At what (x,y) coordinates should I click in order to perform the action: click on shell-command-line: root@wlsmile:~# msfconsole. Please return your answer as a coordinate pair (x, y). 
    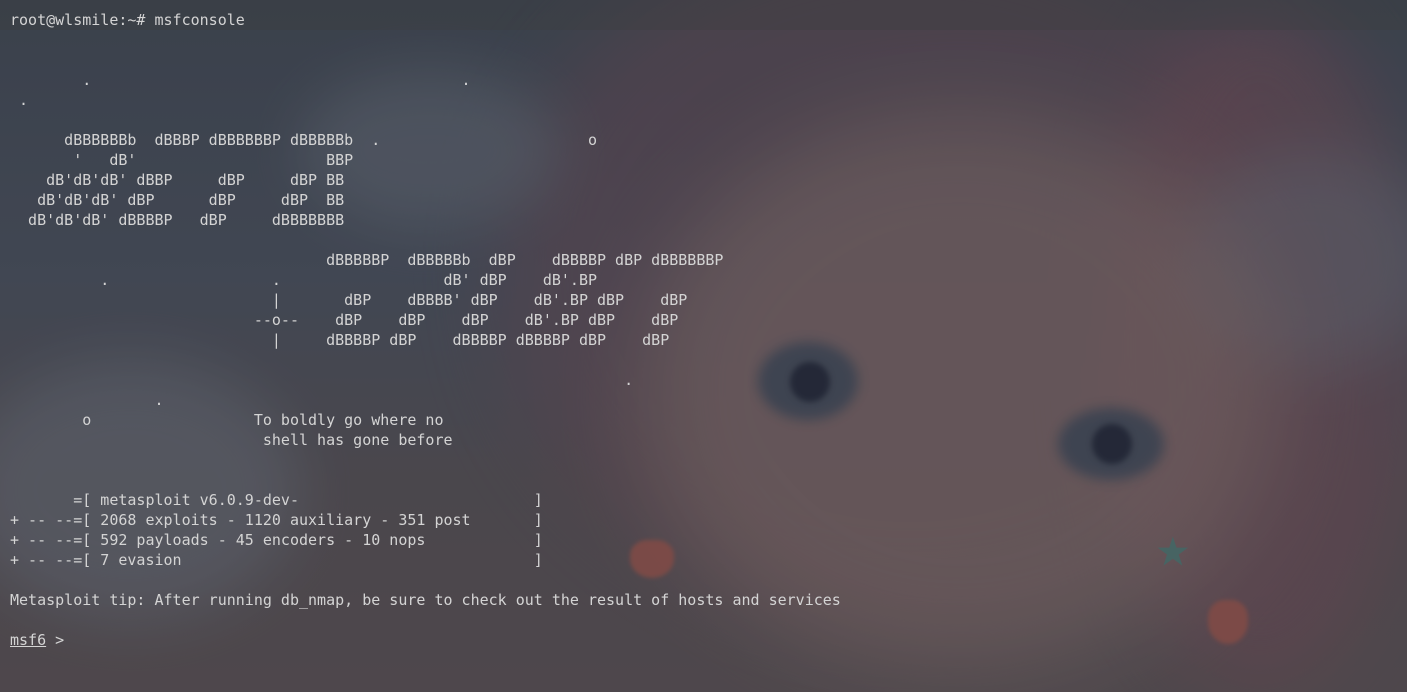
    Looking at the image, I should click on (127, 20).